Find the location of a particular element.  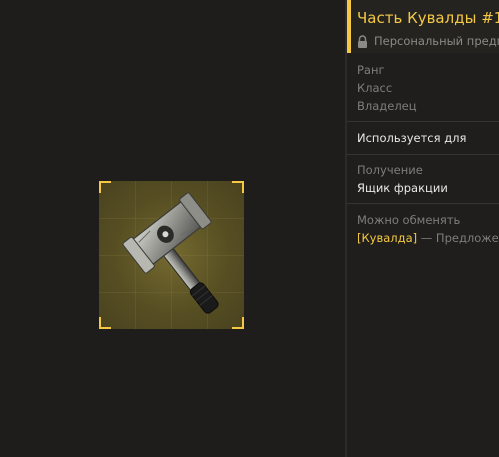

obtain-value: Ящик фракции is located at coordinates (402, 188).